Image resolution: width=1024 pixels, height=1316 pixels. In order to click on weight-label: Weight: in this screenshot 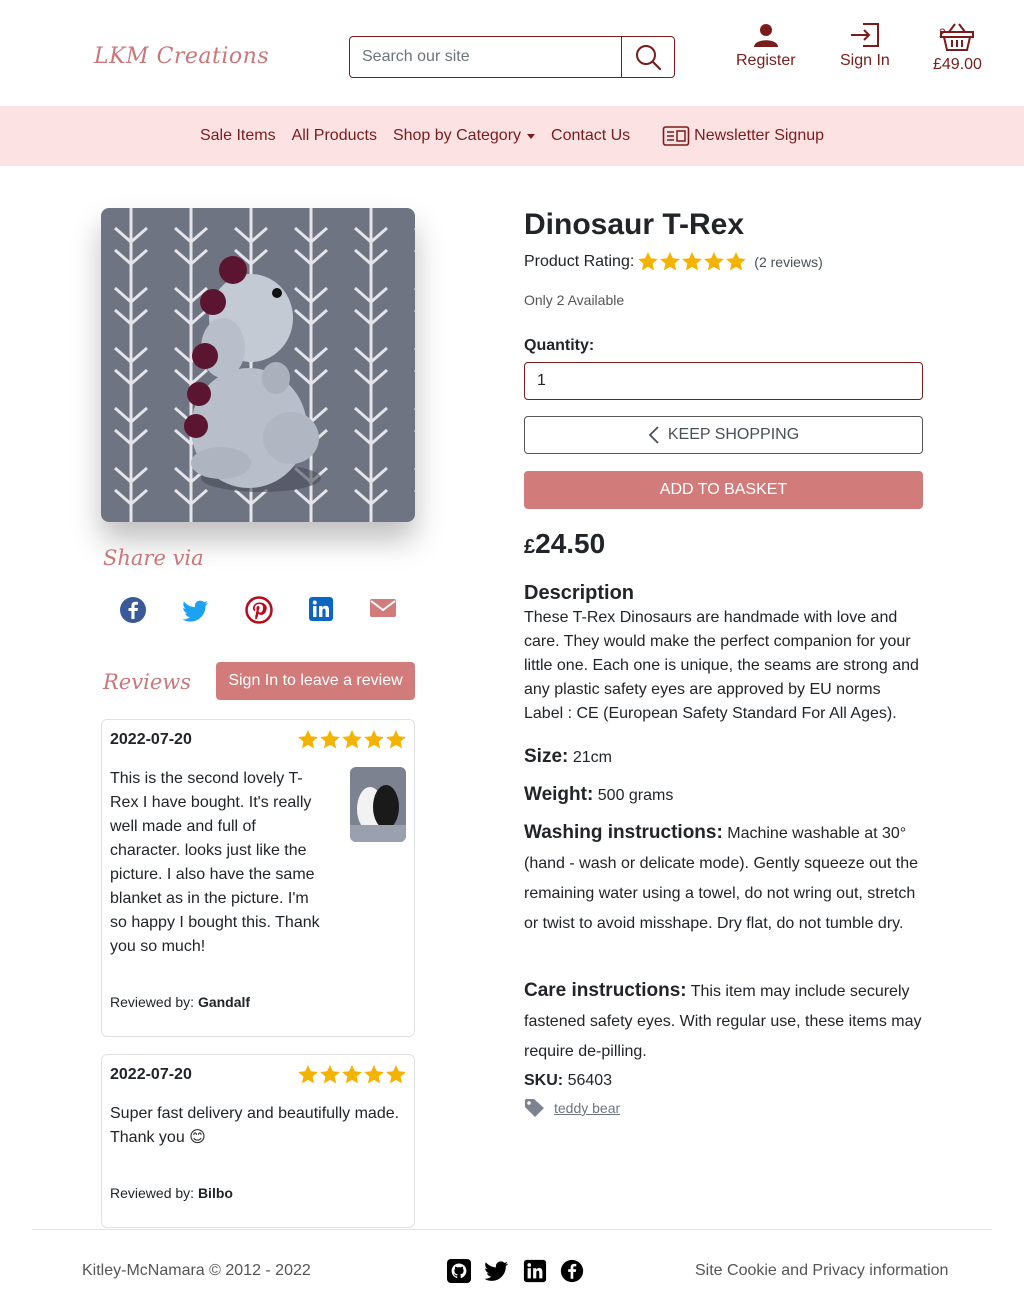, I will do `click(559, 794)`.